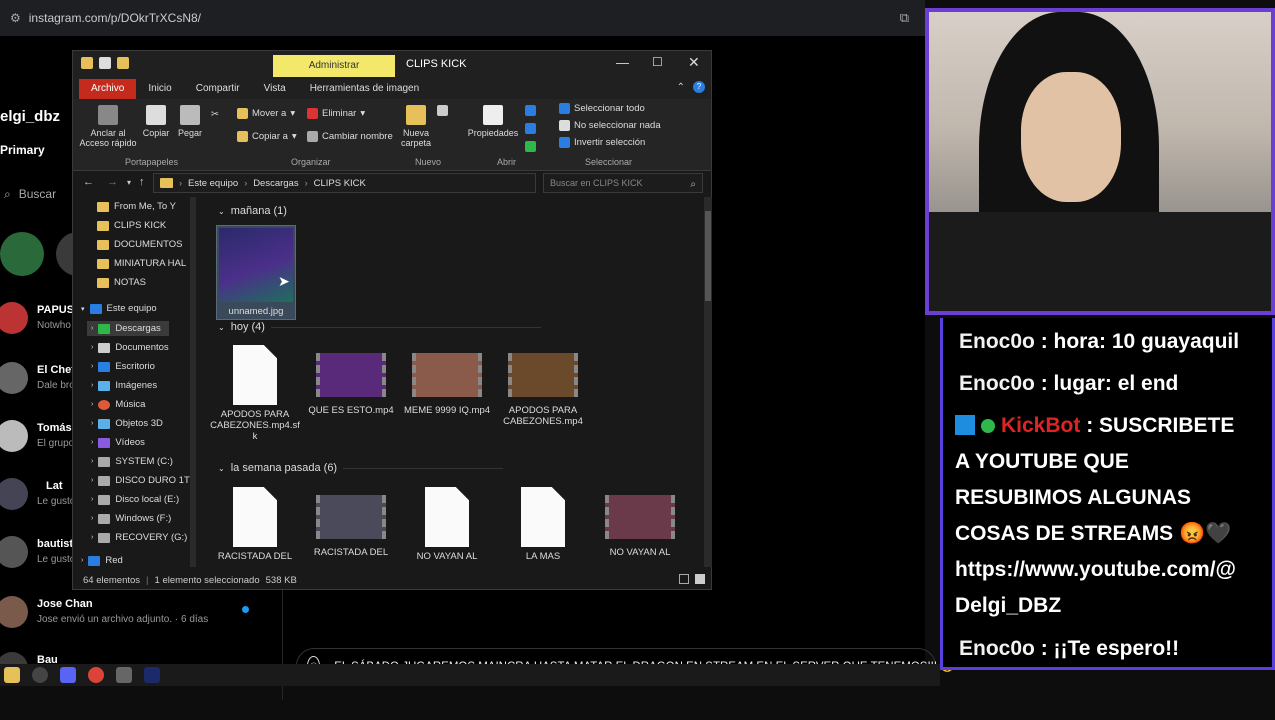 The image size is (1275, 720). I want to click on paste-button: Pegar, so click(190, 121).